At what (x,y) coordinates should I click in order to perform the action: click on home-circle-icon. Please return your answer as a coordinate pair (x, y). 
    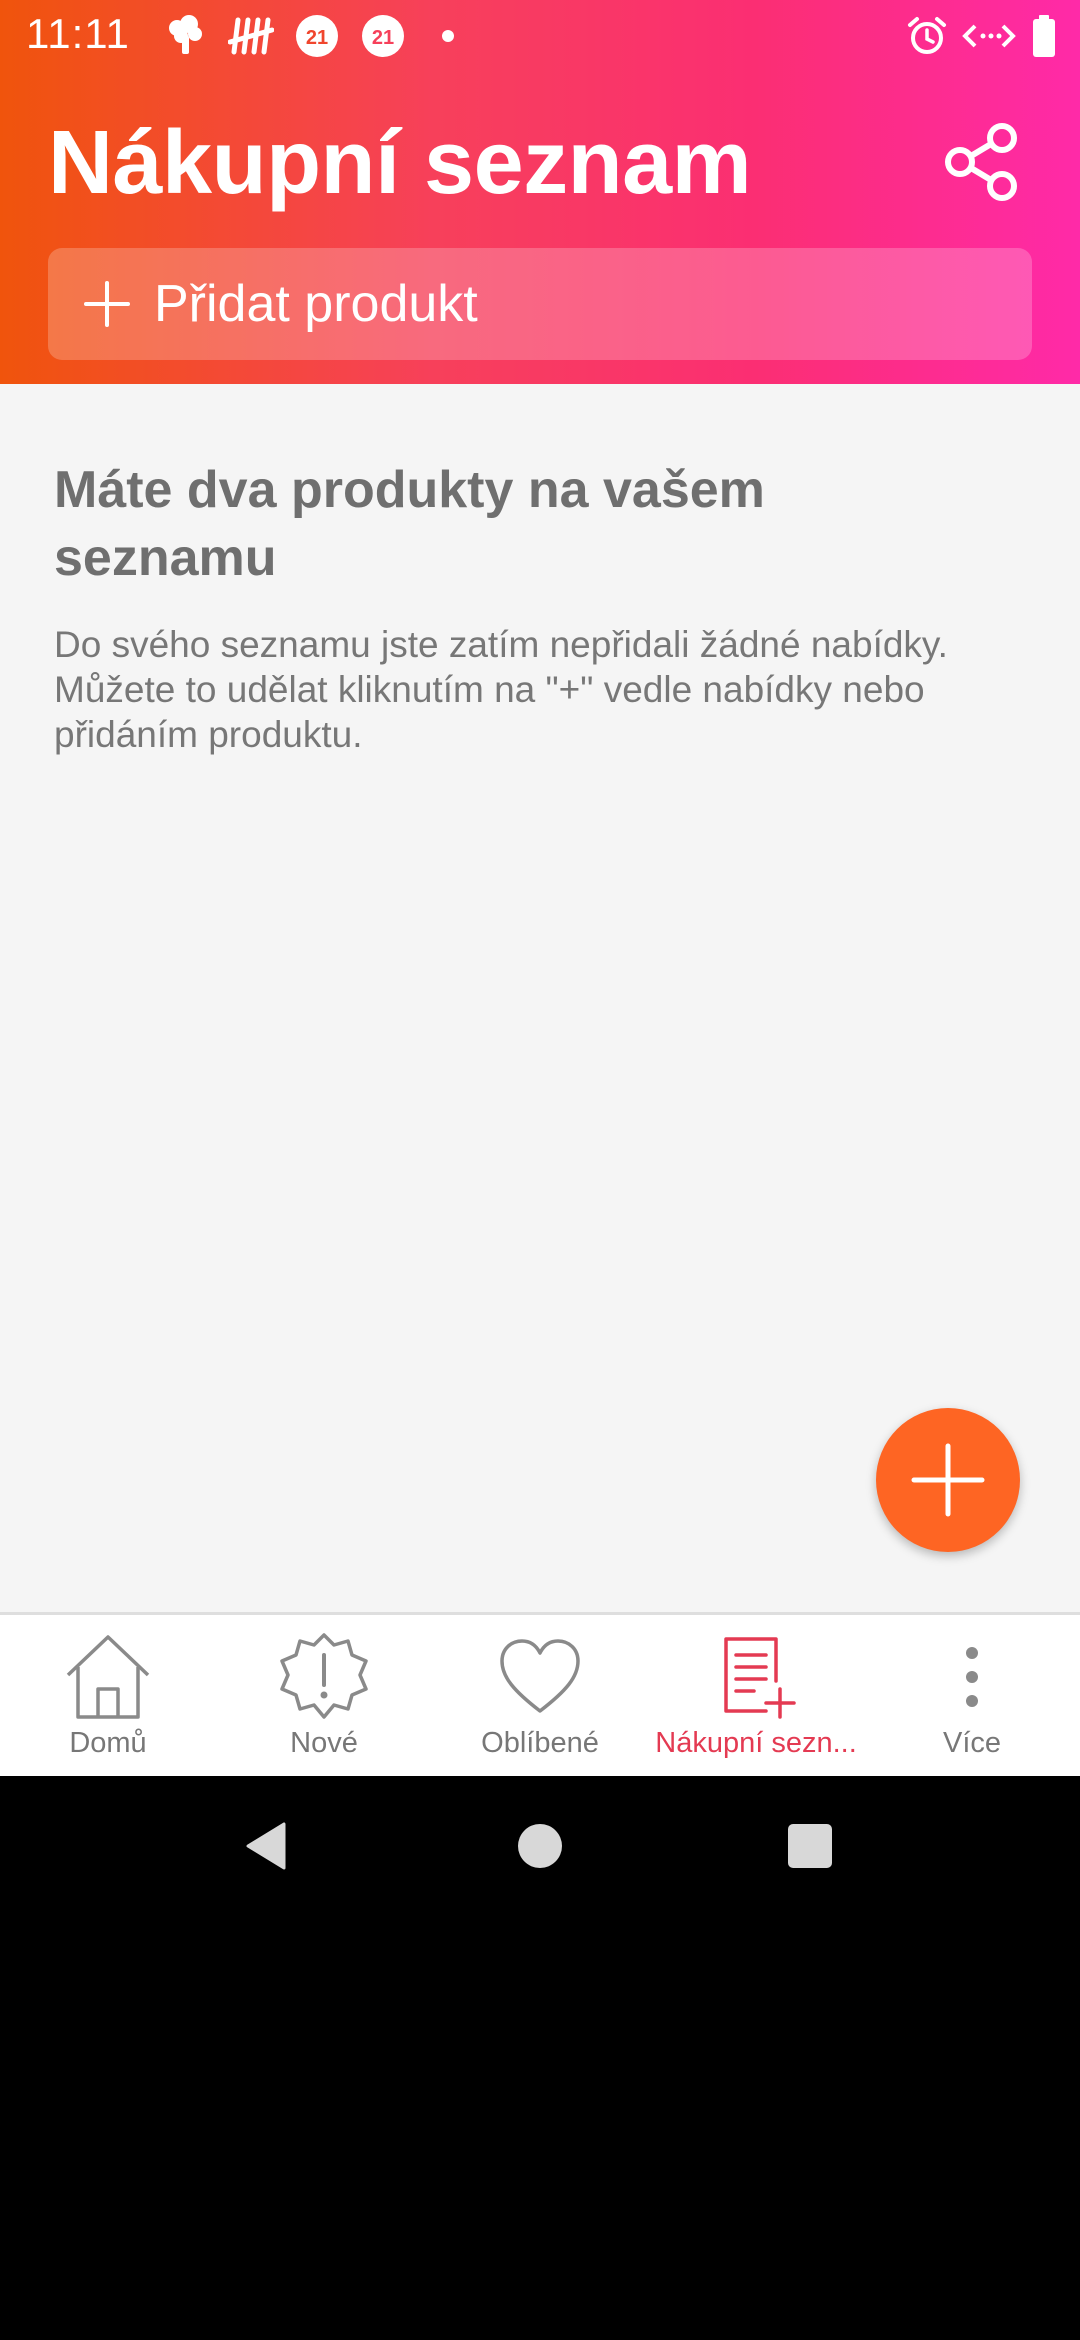
    Looking at the image, I should click on (540, 1846).